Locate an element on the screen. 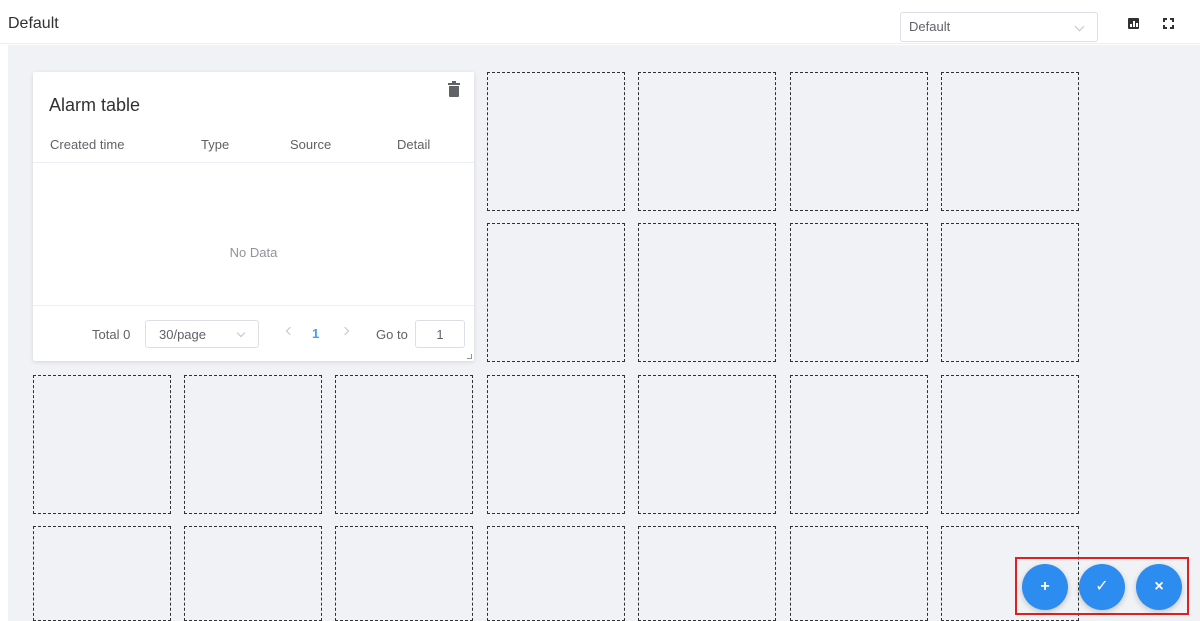  confirm-button: ✓ is located at coordinates (1102, 587).